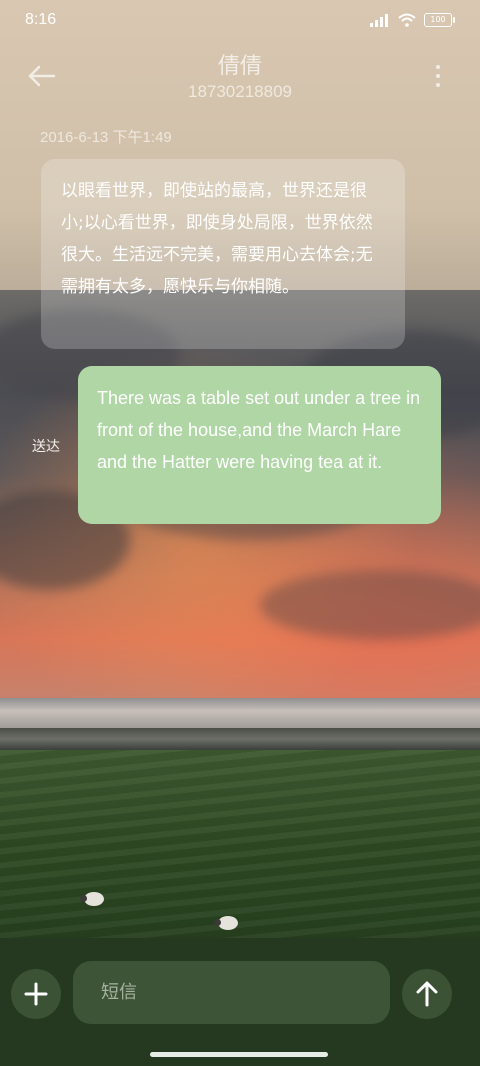 The image size is (480, 1066). Describe the element at coordinates (106, 137) in the screenshot. I see `message-timestamp: 2016-6-13 下午1:49` at that location.